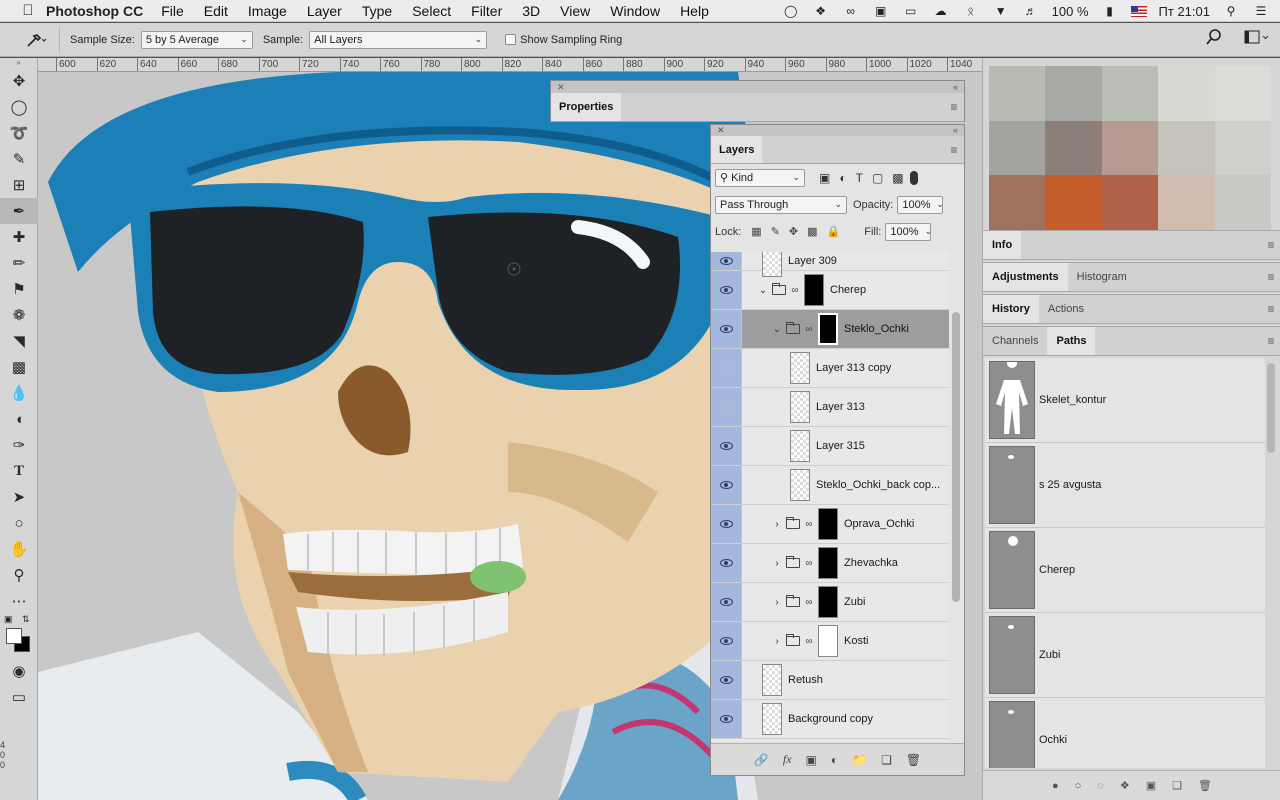 This screenshot has height=800, width=1280. I want to click on sample-size-select: 5 by 5 Average ⌄, so click(196, 39).